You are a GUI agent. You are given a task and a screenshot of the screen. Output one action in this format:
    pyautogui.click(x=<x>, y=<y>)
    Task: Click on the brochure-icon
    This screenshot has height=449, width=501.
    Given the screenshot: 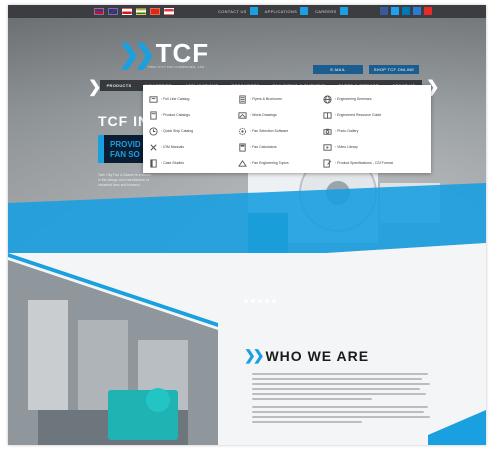 What is the action you would take?
    pyautogui.click(x=242, y=99)
    